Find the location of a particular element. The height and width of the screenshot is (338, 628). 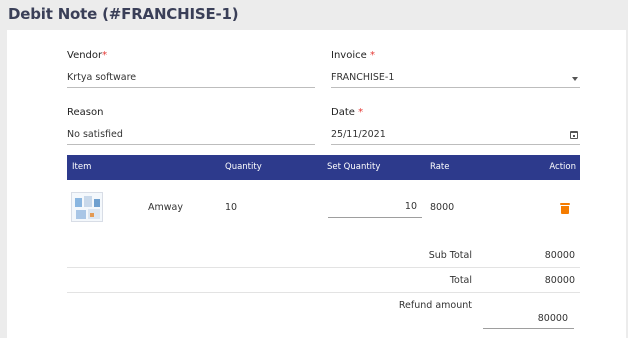

vendor-required-mark: * is located at coordinates (105, 55).